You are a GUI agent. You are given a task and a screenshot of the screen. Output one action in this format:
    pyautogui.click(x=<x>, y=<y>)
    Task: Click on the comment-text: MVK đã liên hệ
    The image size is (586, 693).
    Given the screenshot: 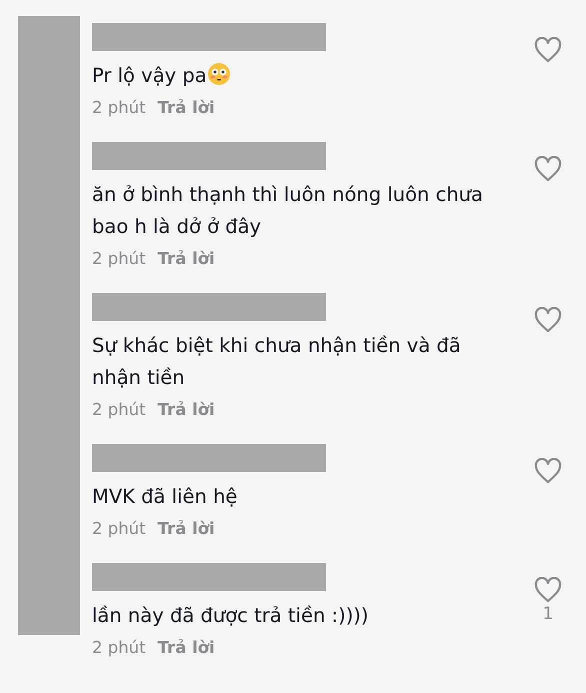 What is the action you would take?
    pyautogui.click(x=165, y=497)
    